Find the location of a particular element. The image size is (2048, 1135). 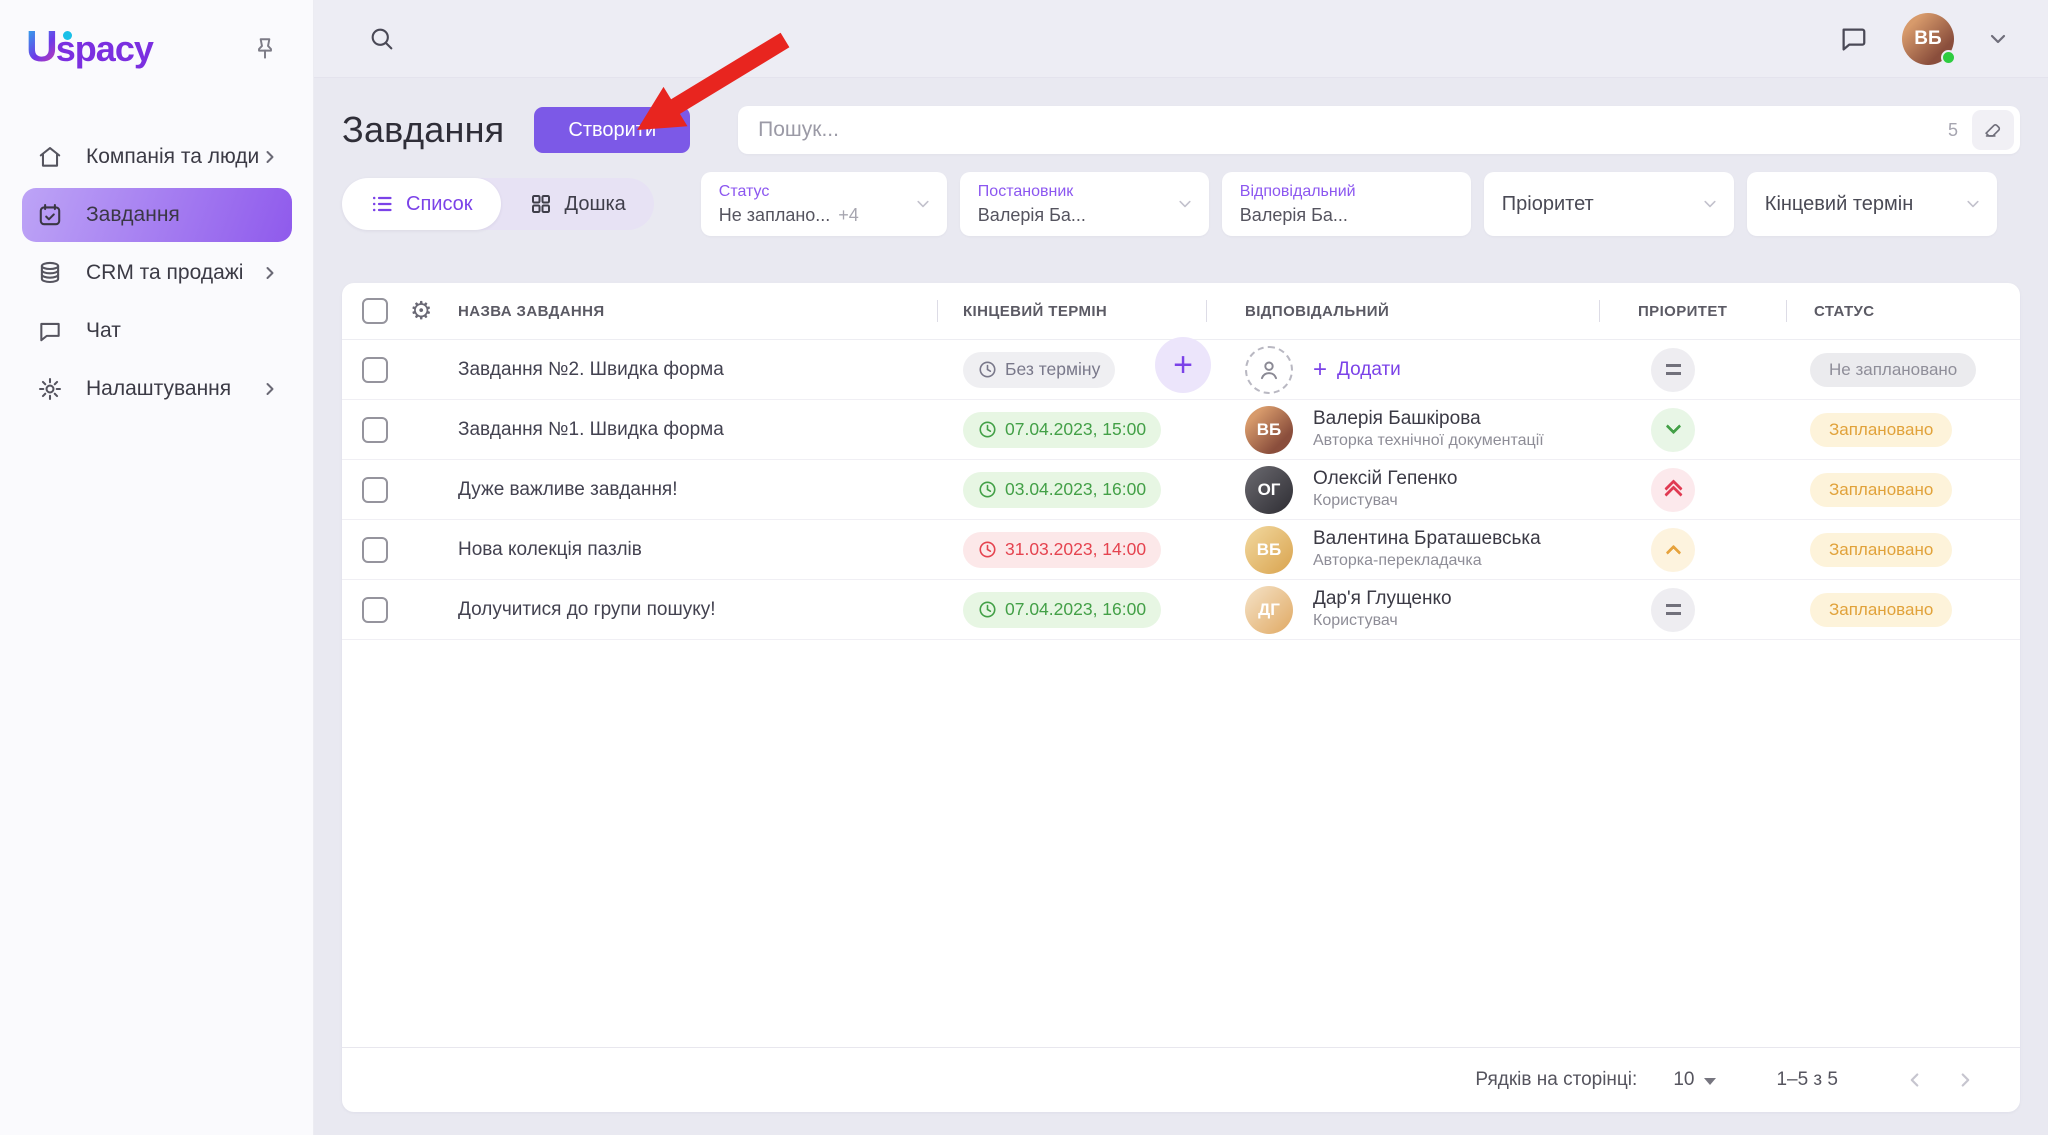

responsible-name: Валентина Браташевська is located at coordinates (1427, 539).